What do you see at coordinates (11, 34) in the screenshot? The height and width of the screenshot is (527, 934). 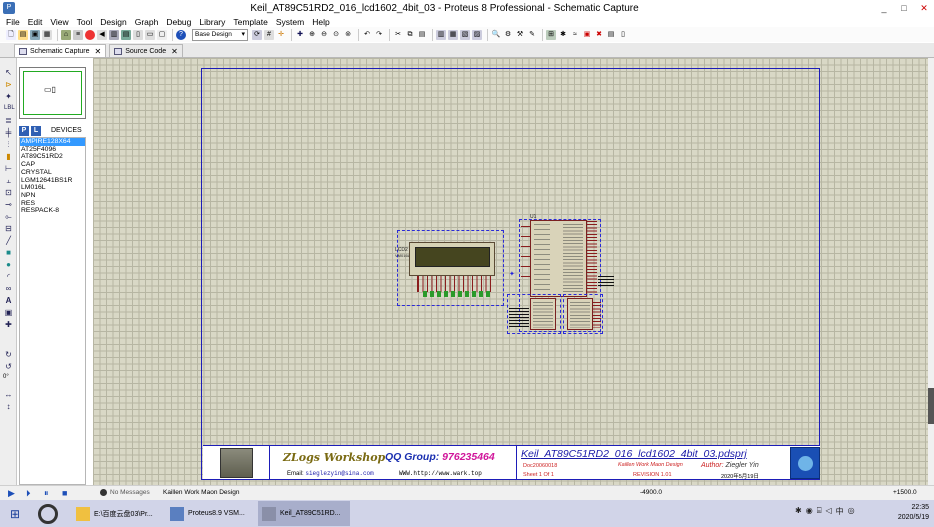 I see `new-file-icon: 🗋` at bounding box center [11, 34].